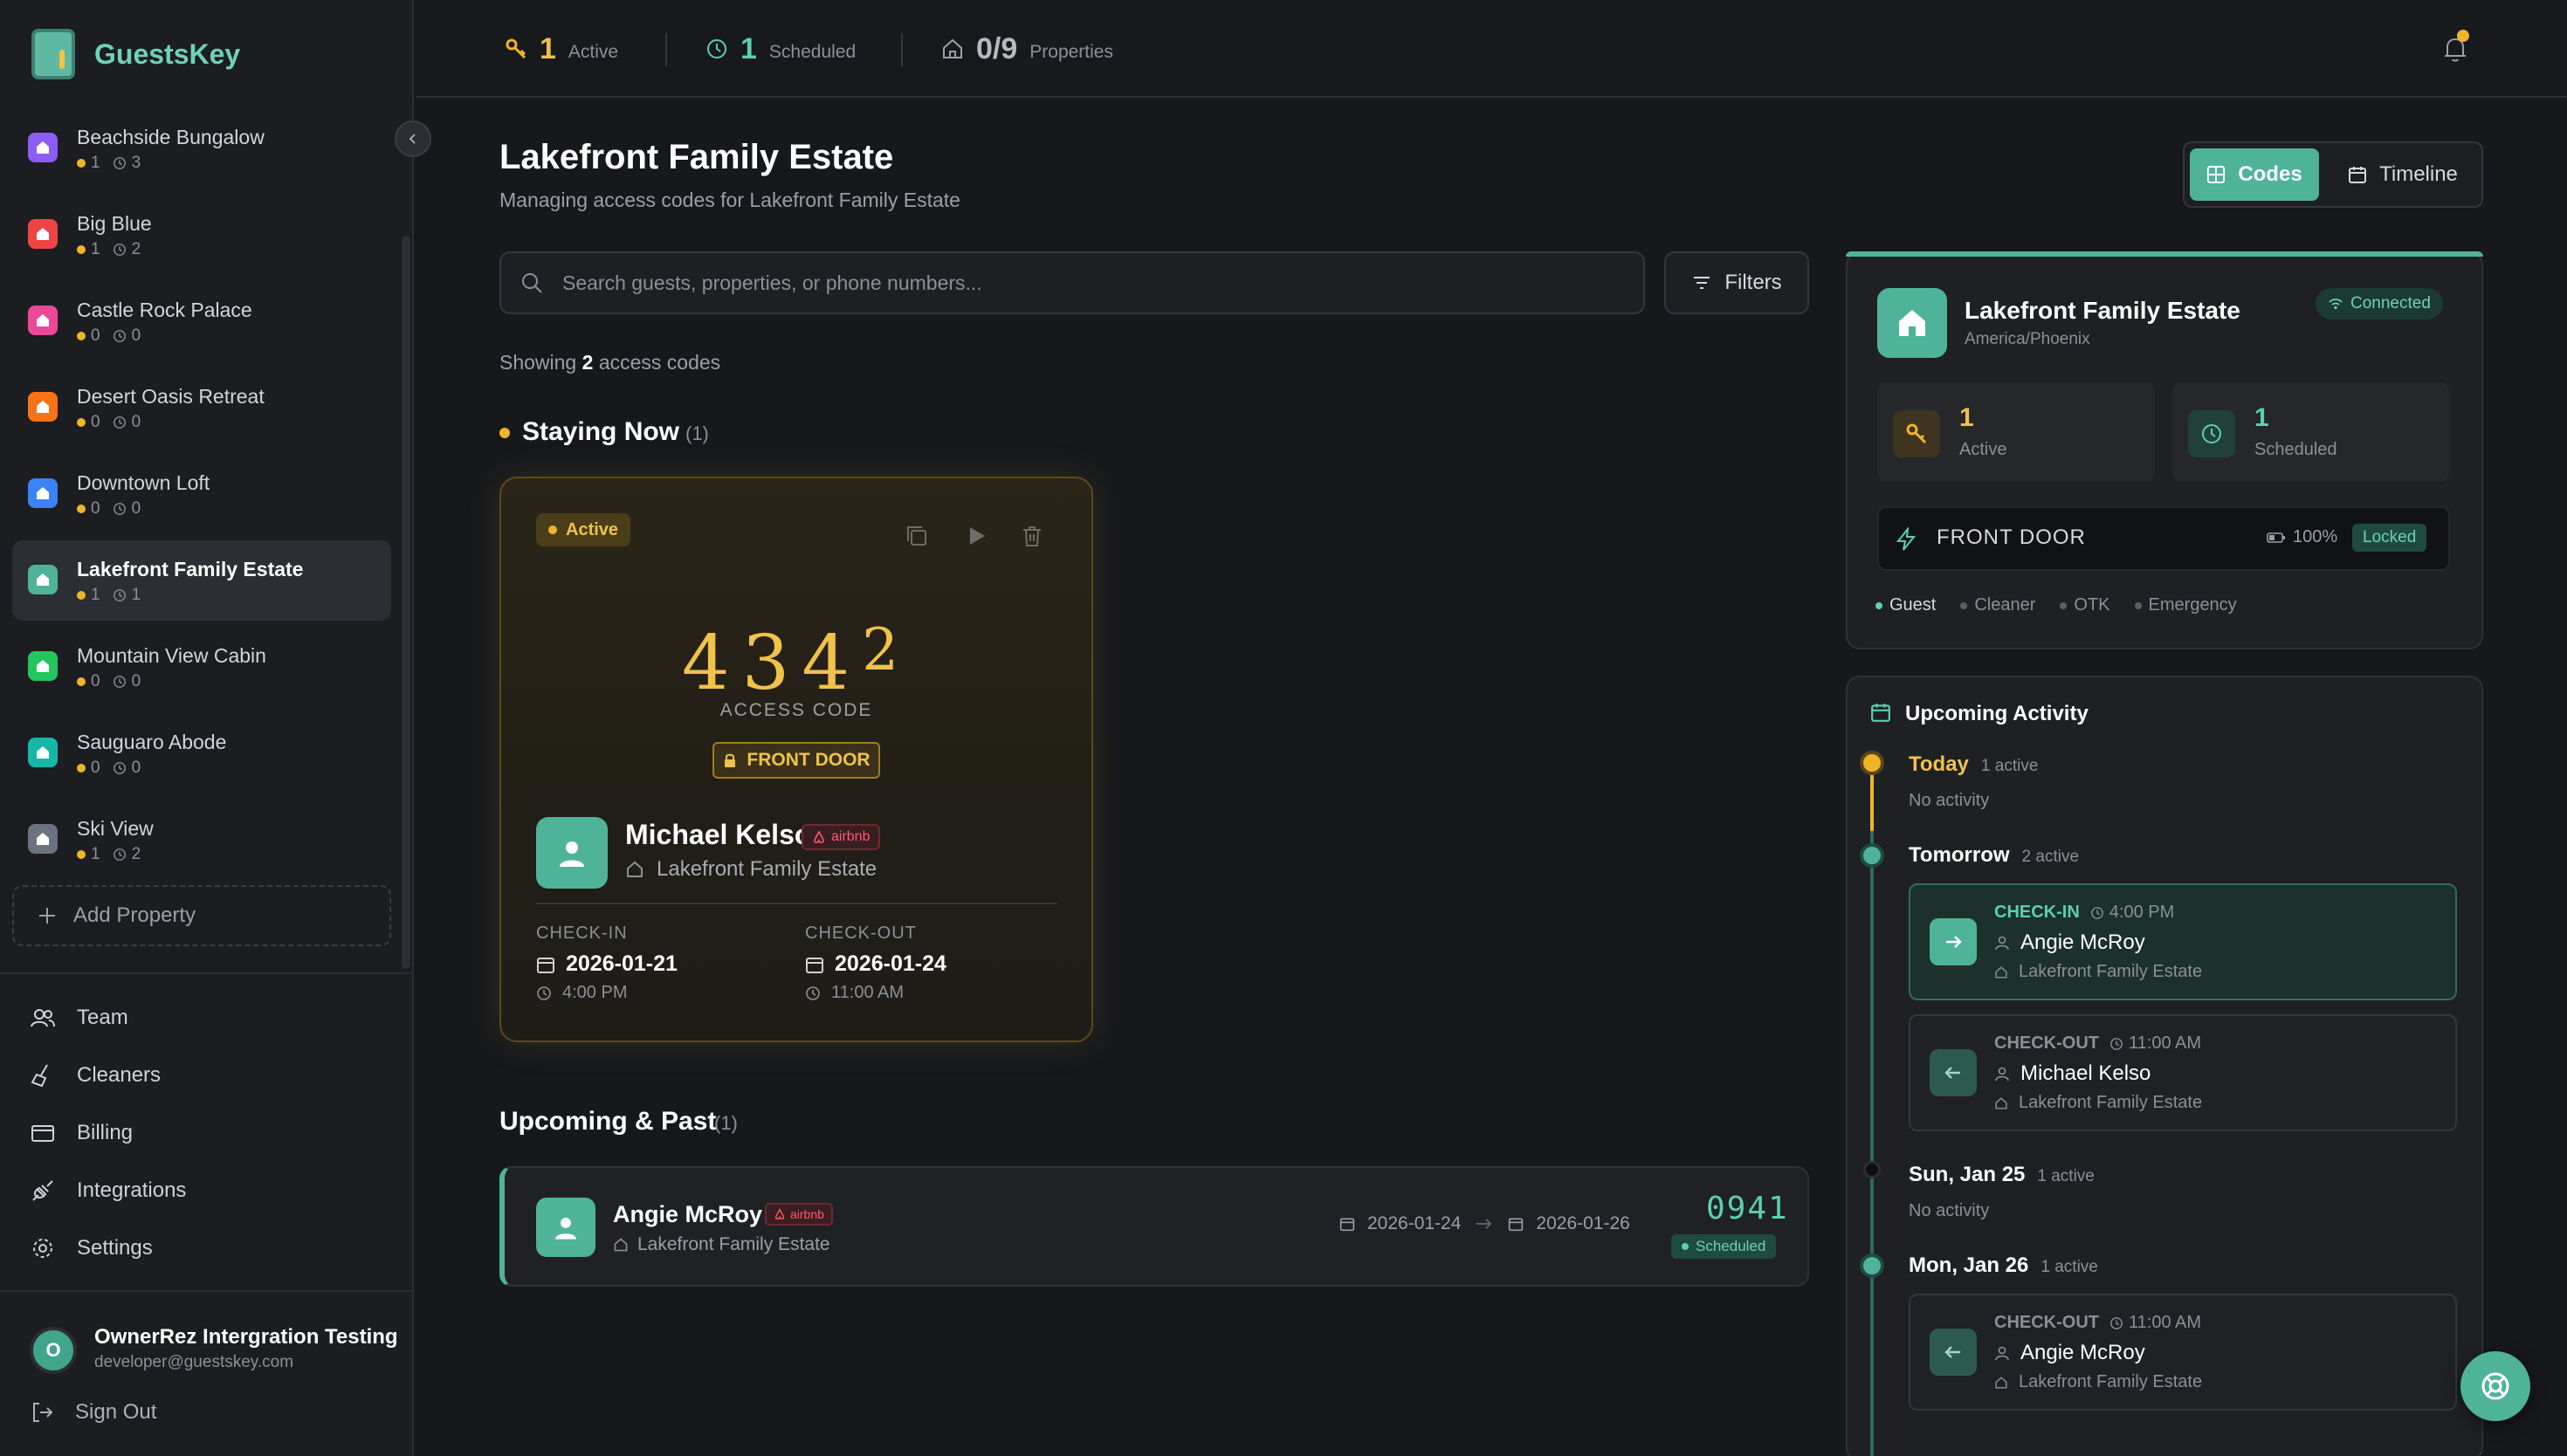 The height and width of the screenshot is (1456, 2567). I want to click on door-label: FRONT DOOR, so click(809, 760).